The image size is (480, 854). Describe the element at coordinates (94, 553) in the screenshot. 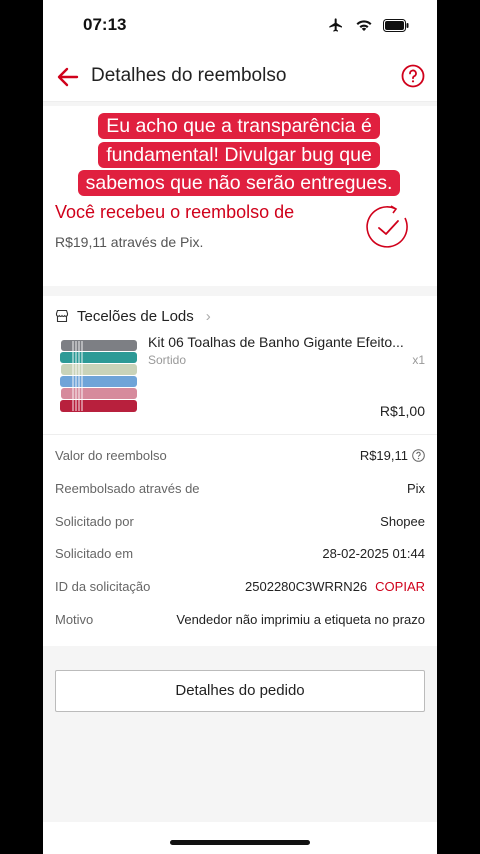

I see `detail-label: Solicitado em` at that location.